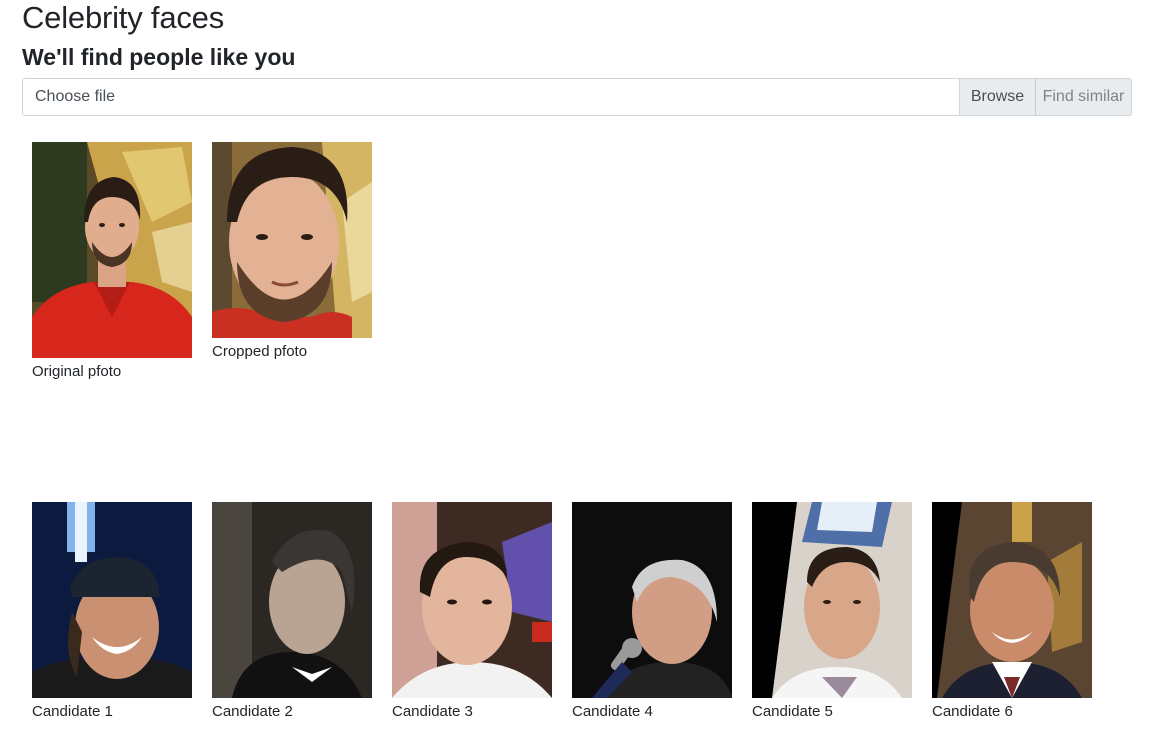  Describe the element at coordinates (72, 711) in the screenshot. I see `candidate-caption: Candidate 1` at that location.